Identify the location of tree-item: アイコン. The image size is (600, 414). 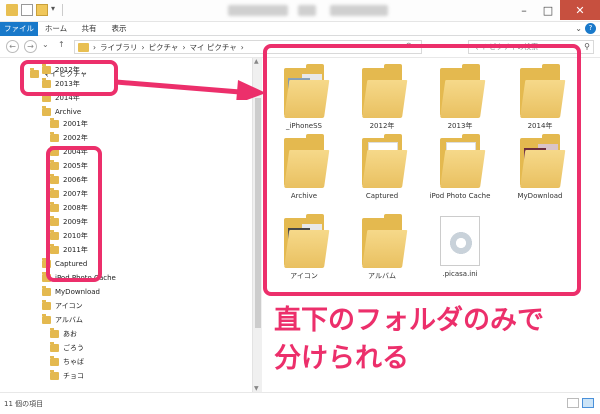
(62, 306).